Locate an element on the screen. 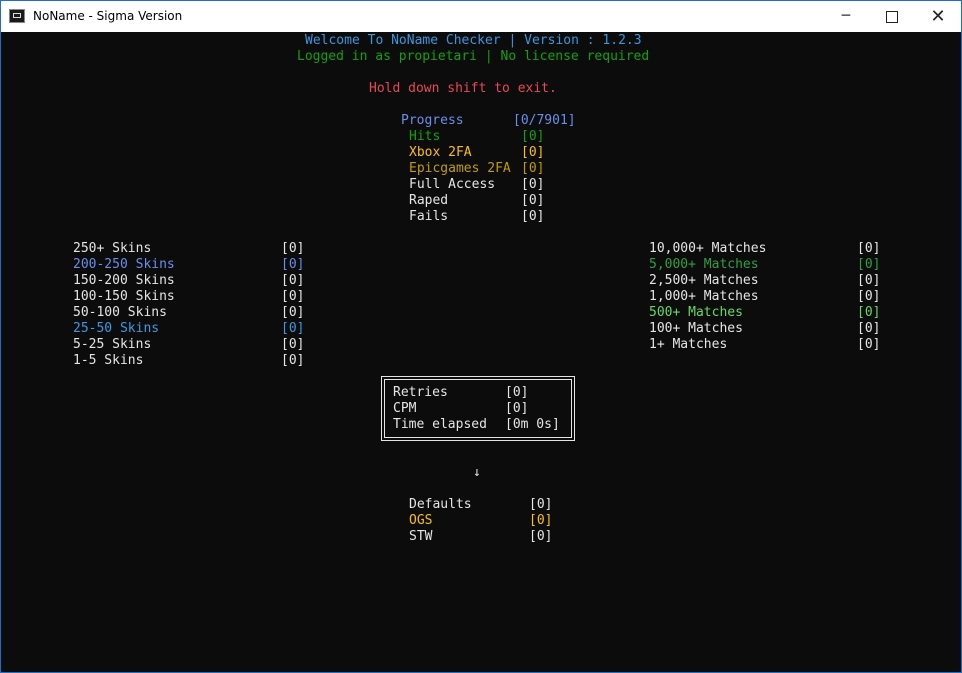 The width and height of the screenshot is (962, 673). matches-500plus-value: [0] is located at coordinates (869, 312).